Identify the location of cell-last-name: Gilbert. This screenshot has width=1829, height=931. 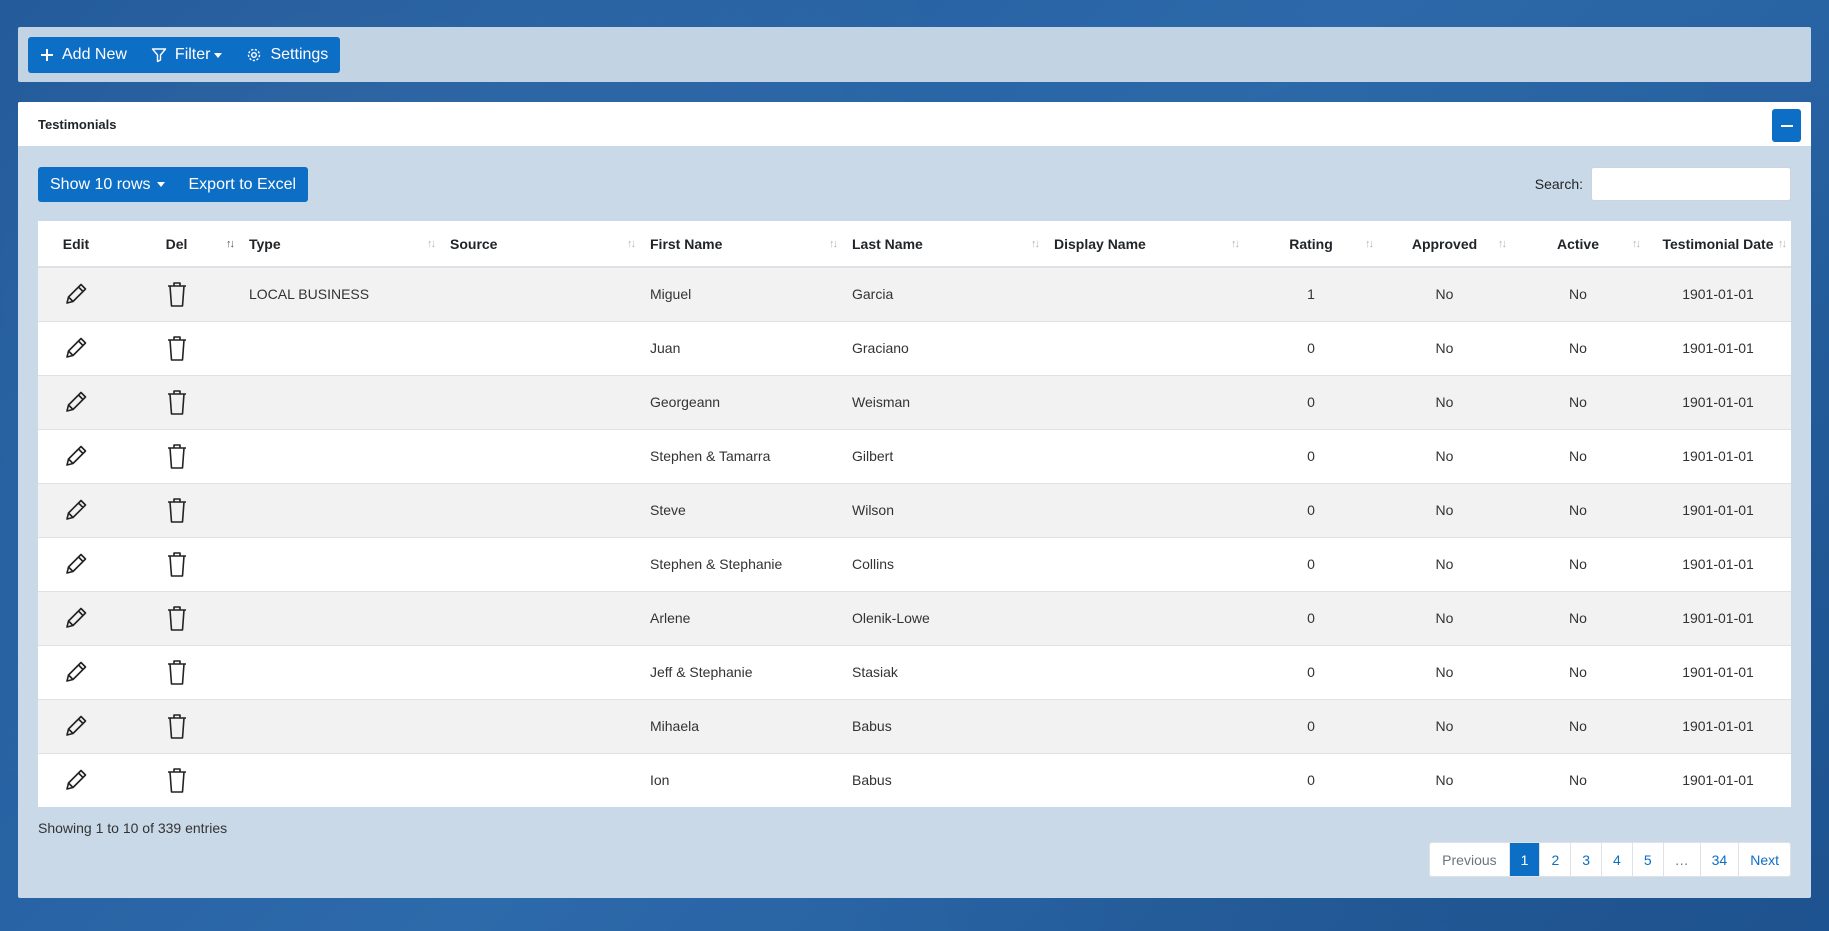
(943, 455).